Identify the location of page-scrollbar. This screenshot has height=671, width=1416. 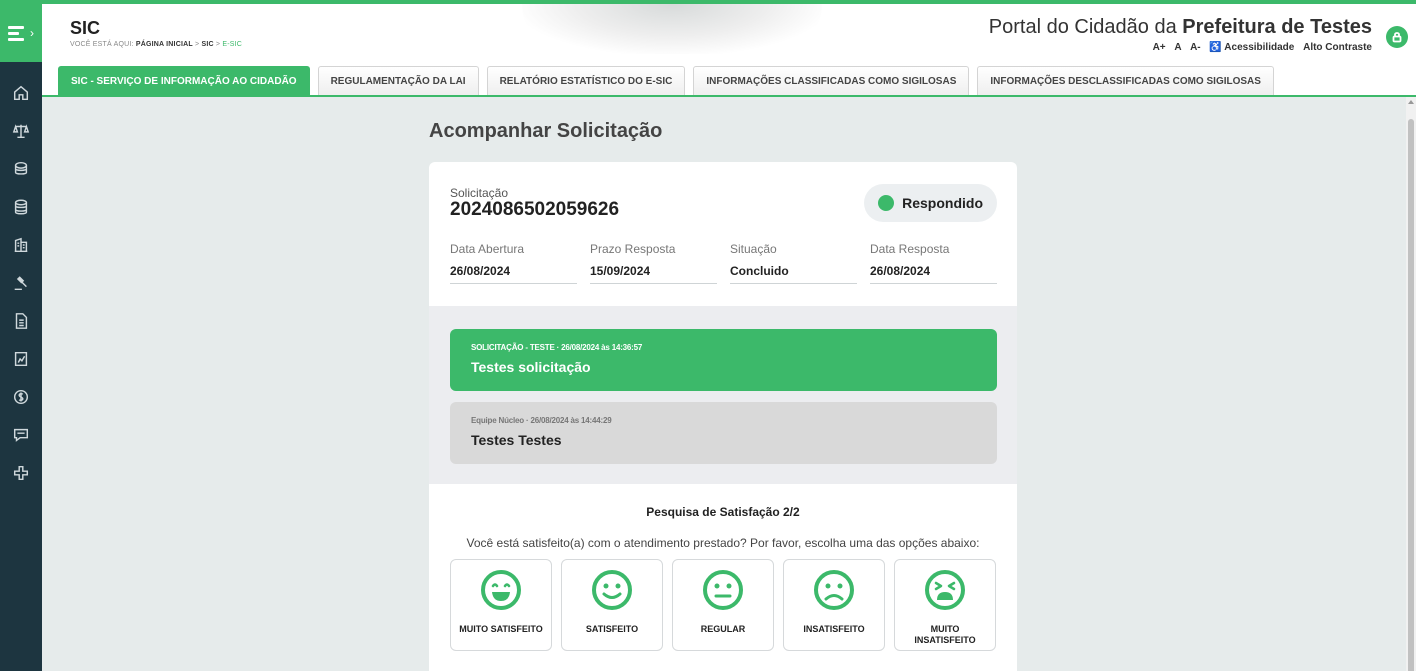
(1411, 384).